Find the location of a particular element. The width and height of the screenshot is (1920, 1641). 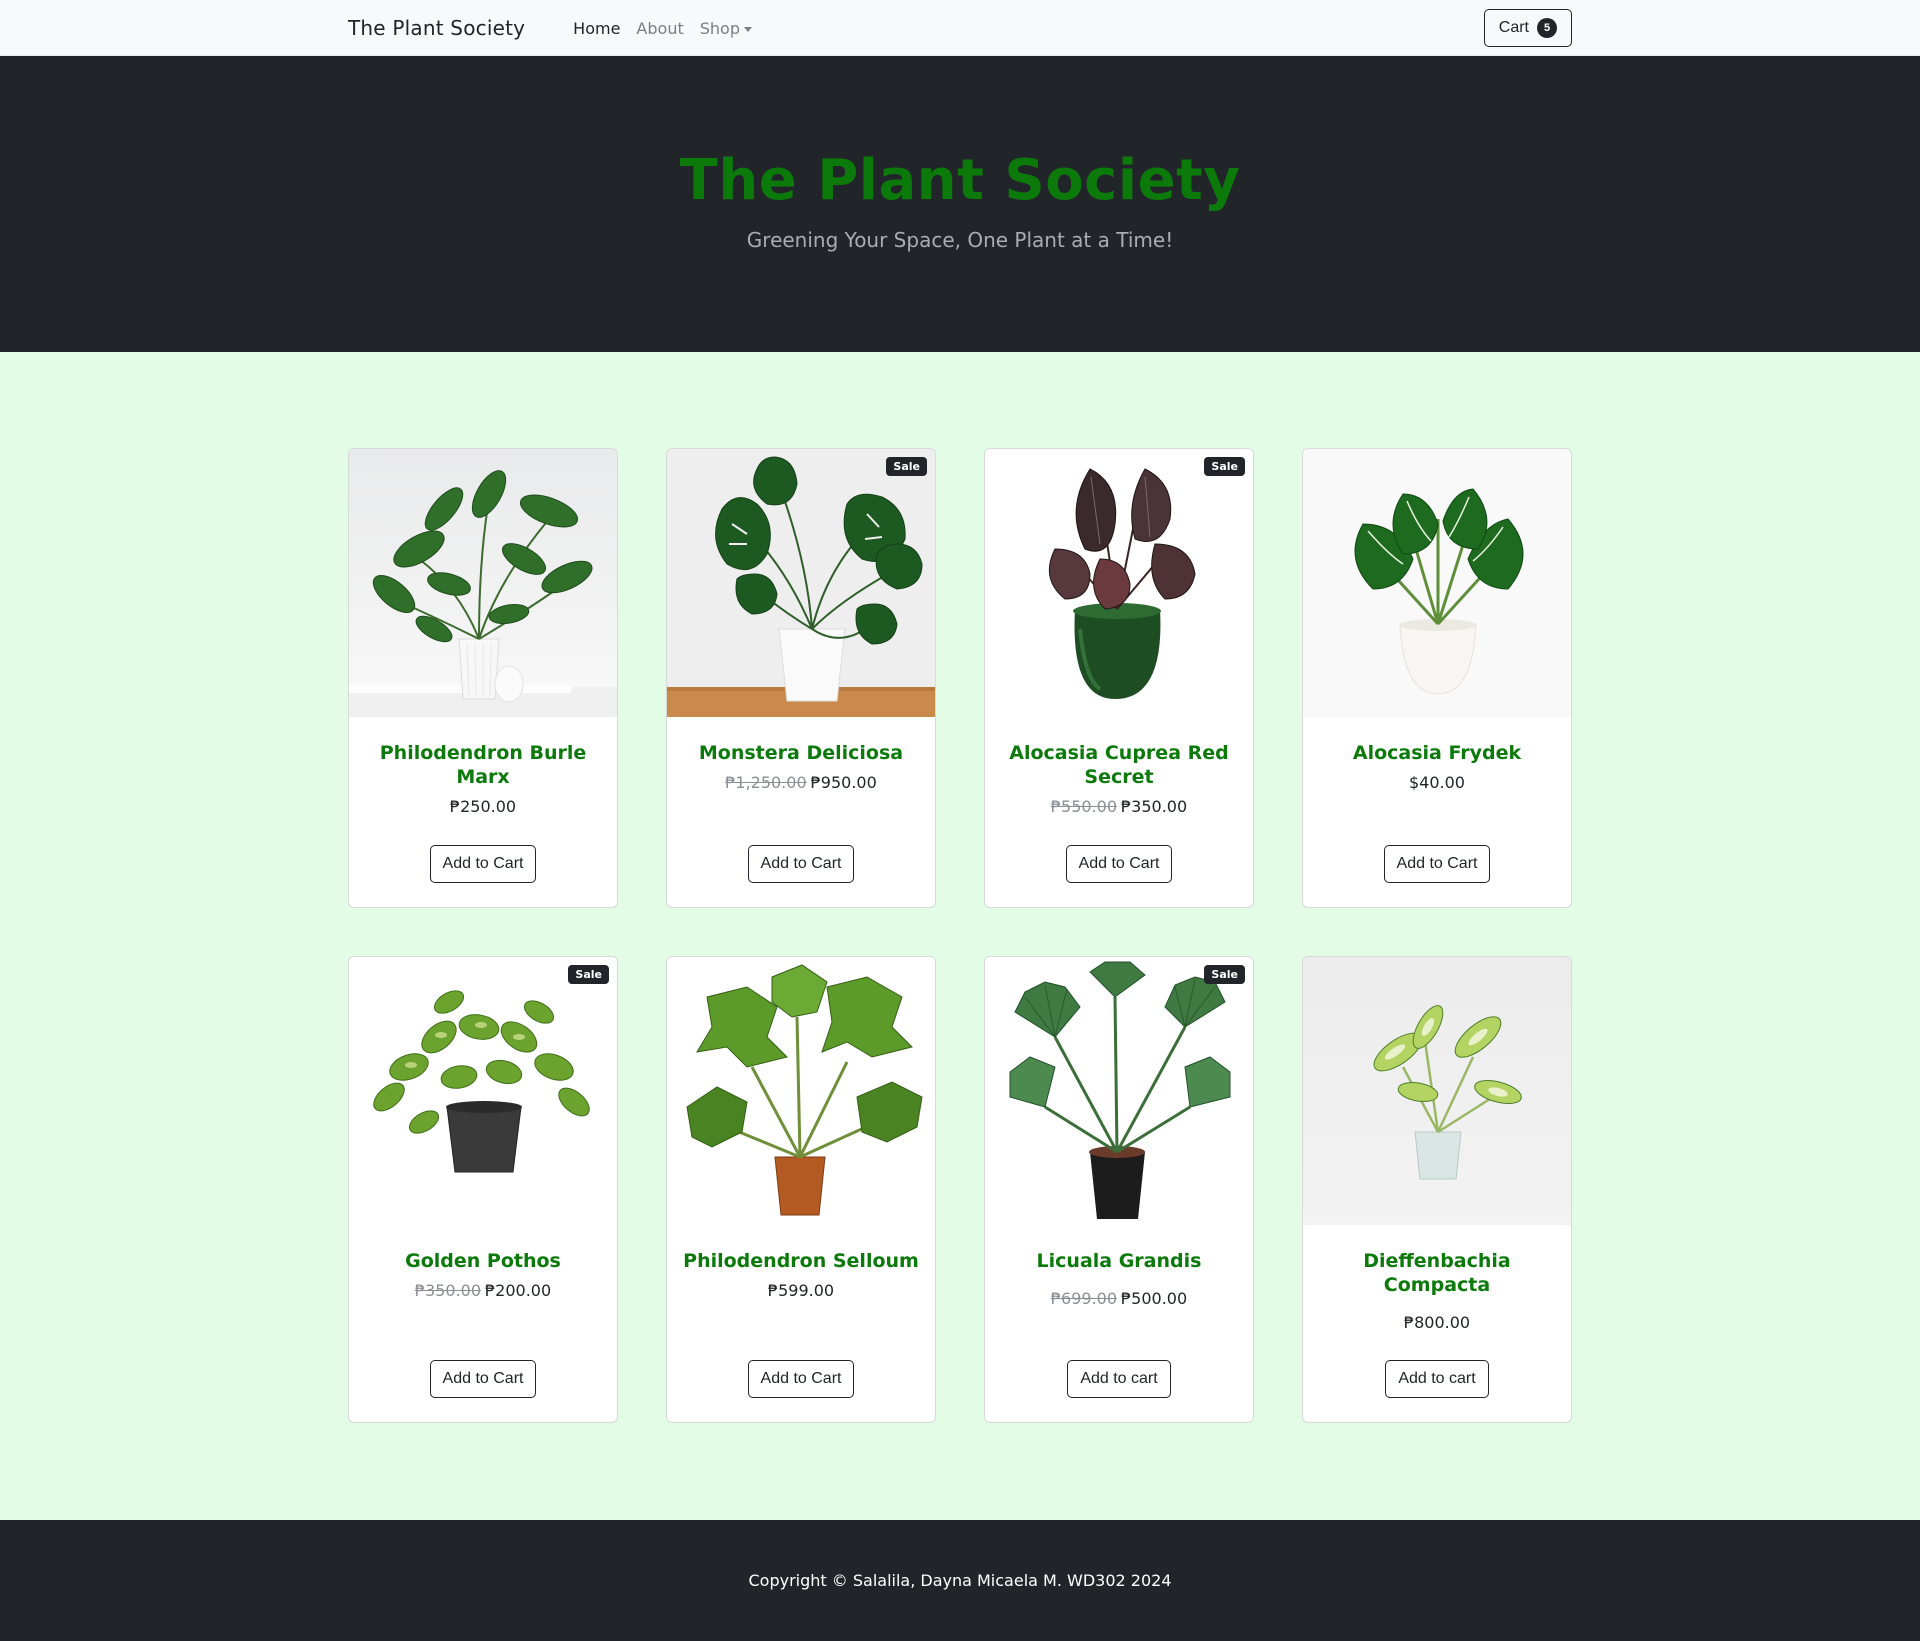

licuala-grandis-image is located at coordinates (1120, 1090).